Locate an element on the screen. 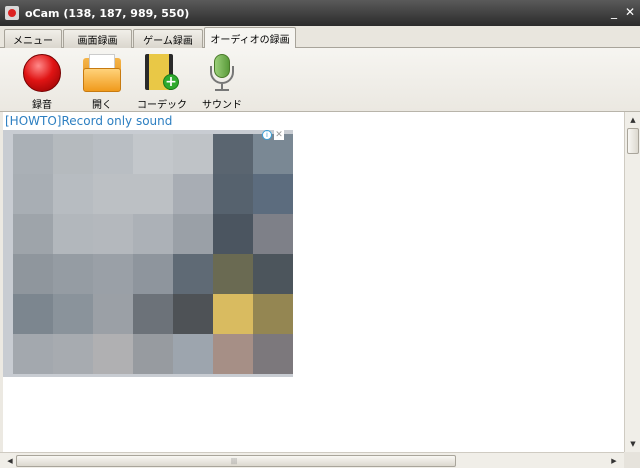  vertical-scroll-thumb is located at coordinates (633, 141).